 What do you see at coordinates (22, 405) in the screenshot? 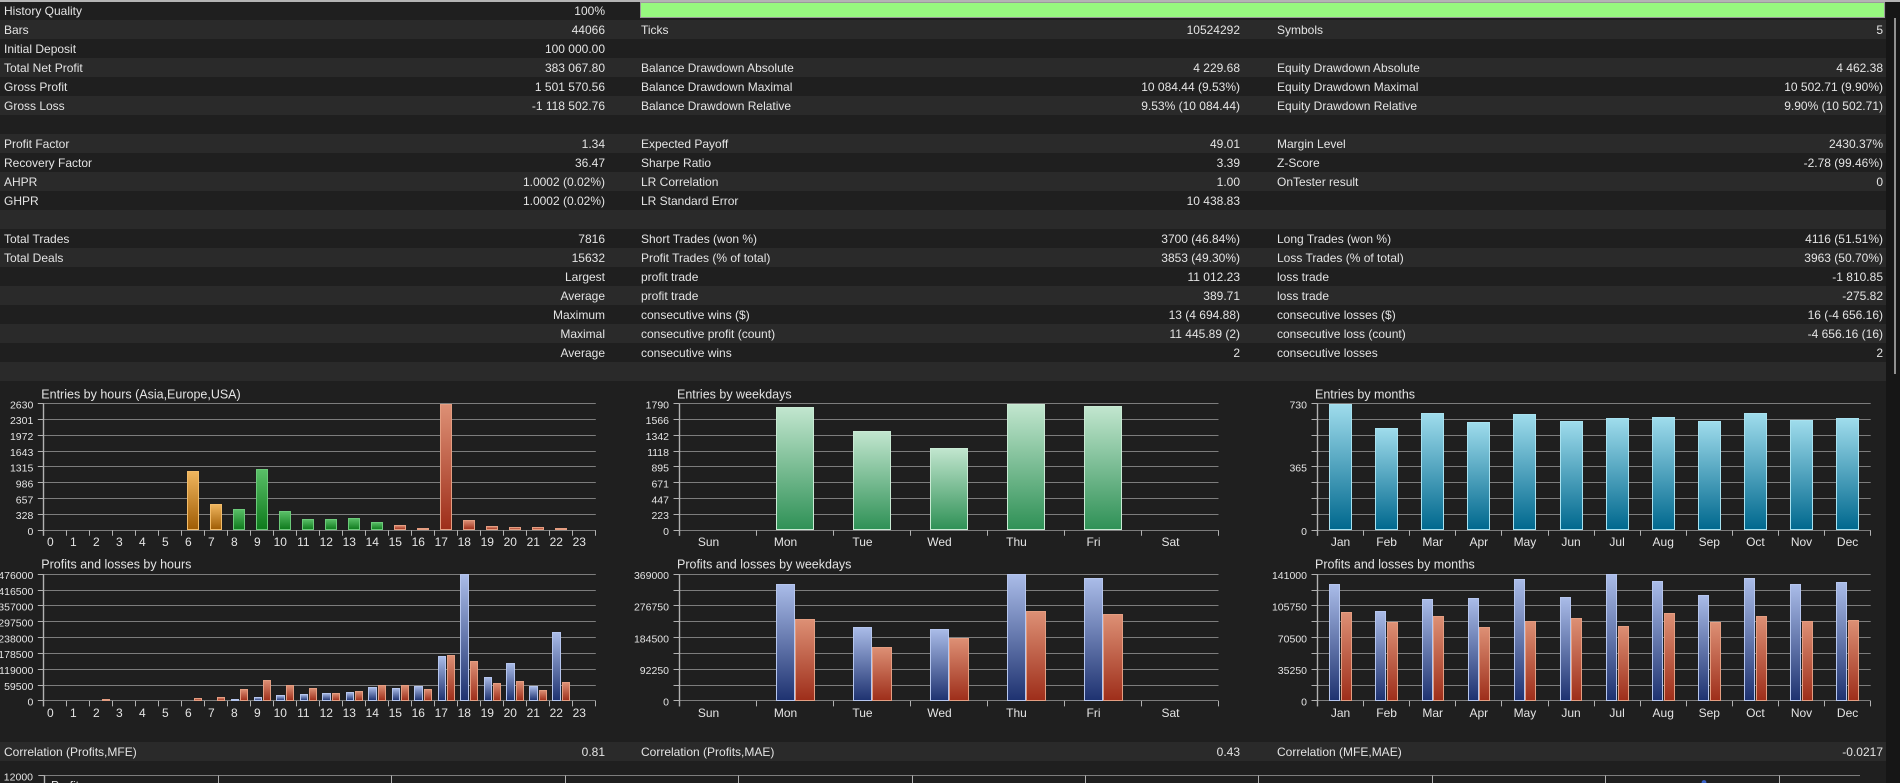
I see `svg-text: 2630` at bounding box center [22, 405].